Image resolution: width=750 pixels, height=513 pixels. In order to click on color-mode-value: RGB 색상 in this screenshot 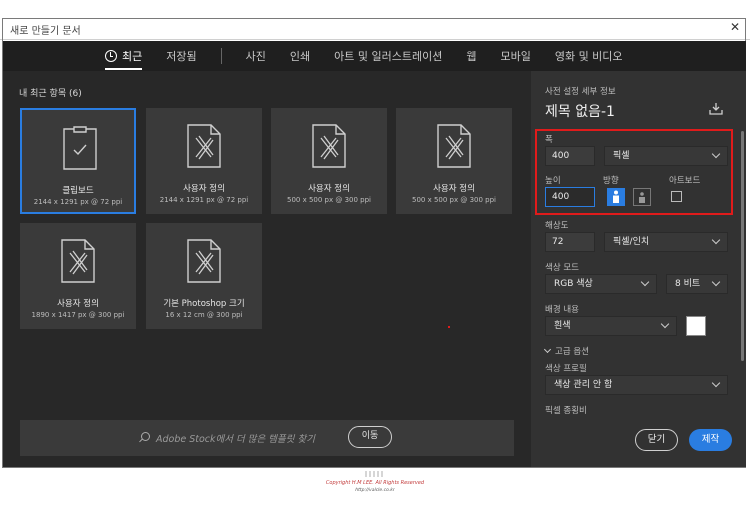, I will do `click(573, 284)`.